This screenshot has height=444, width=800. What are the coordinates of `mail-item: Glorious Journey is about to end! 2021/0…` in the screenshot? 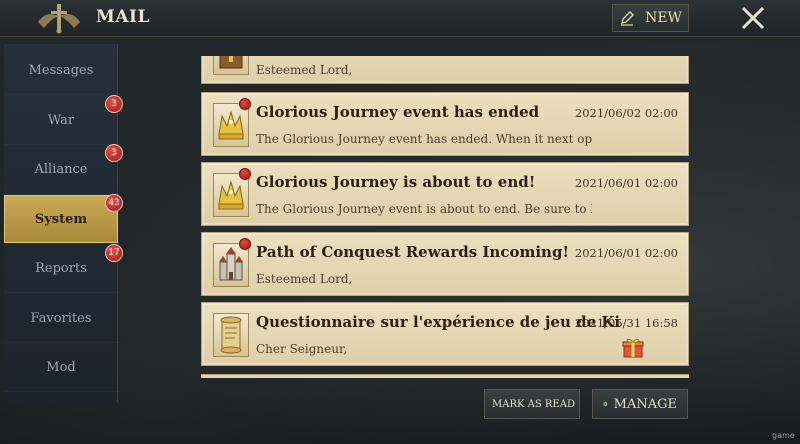 It's located at (445, 194).